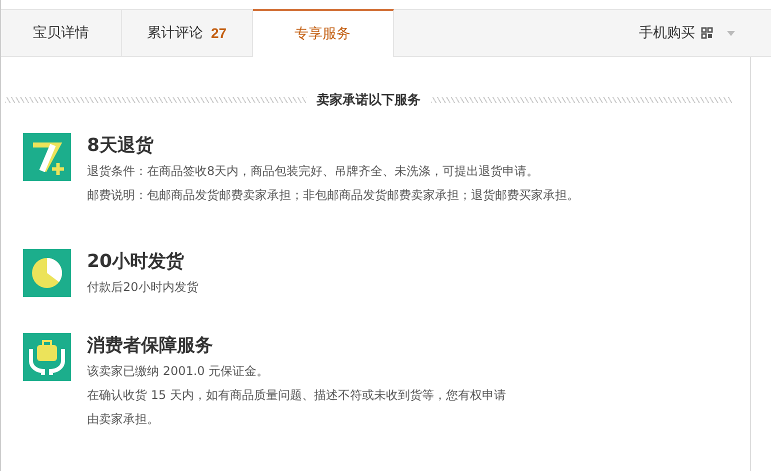  I want to click on section-heading: 卖家承诺以下服务, so click(368, 100).